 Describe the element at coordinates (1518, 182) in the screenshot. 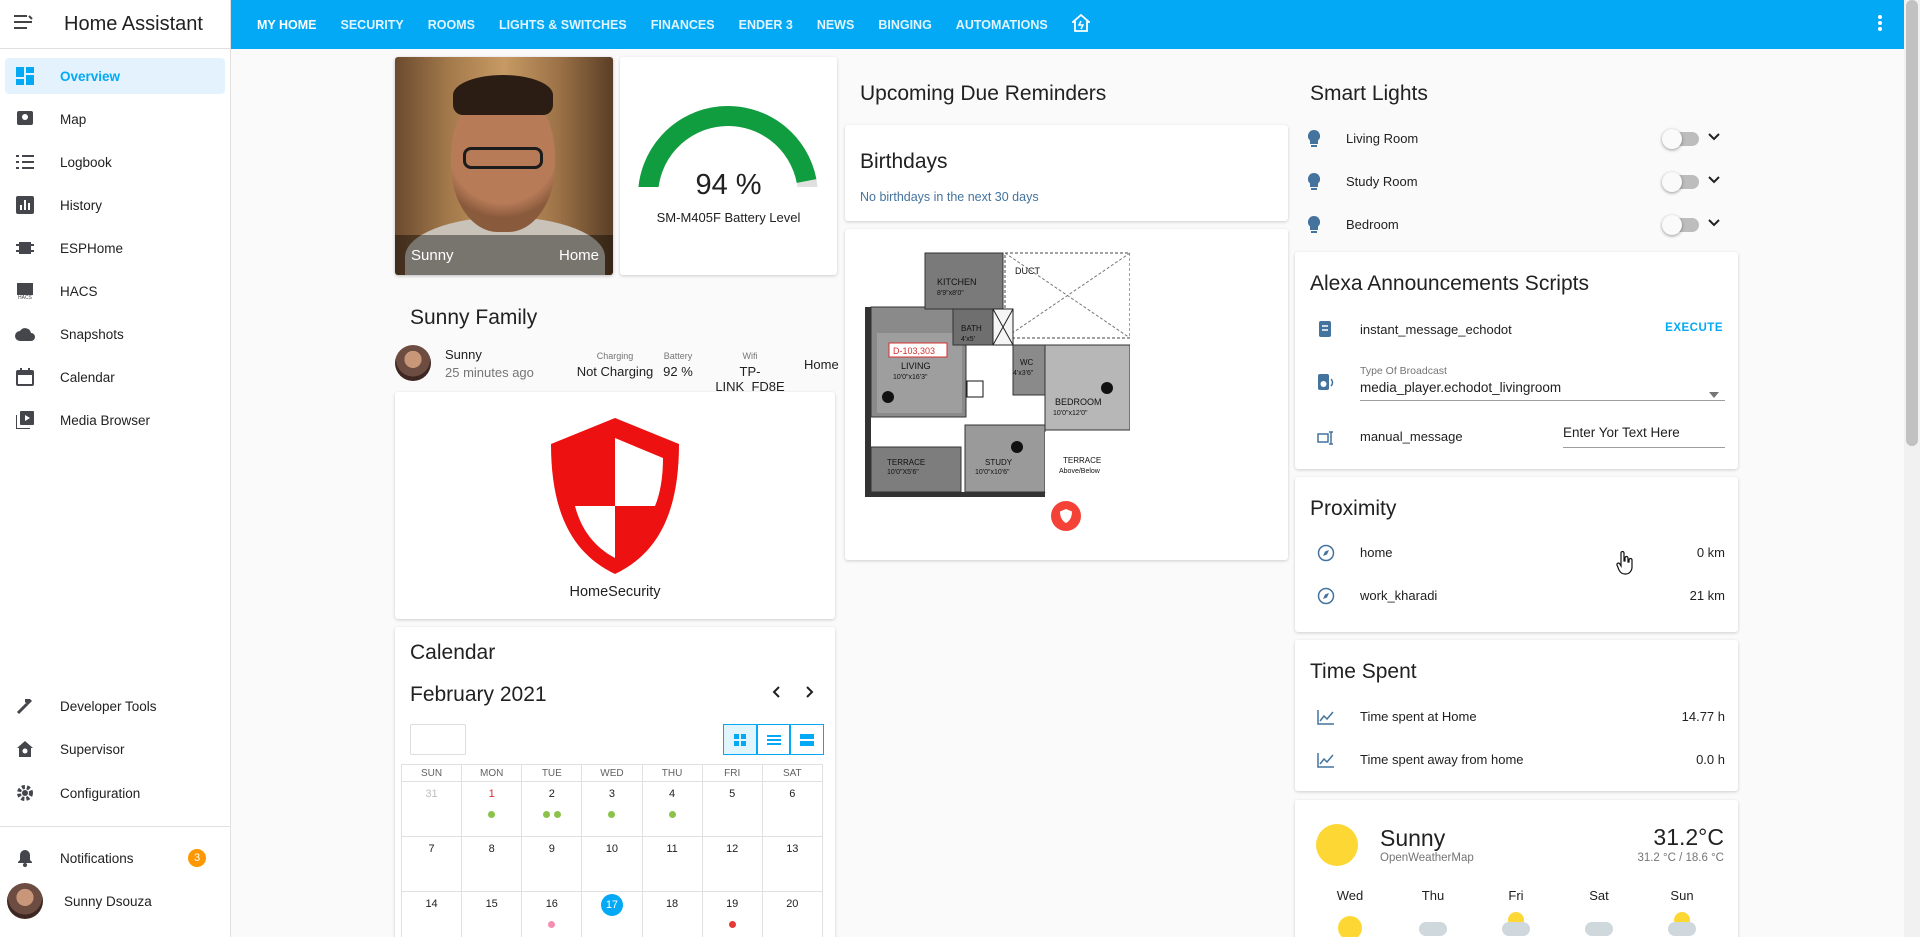

I see `smart-light-row: Study Room` at that location.